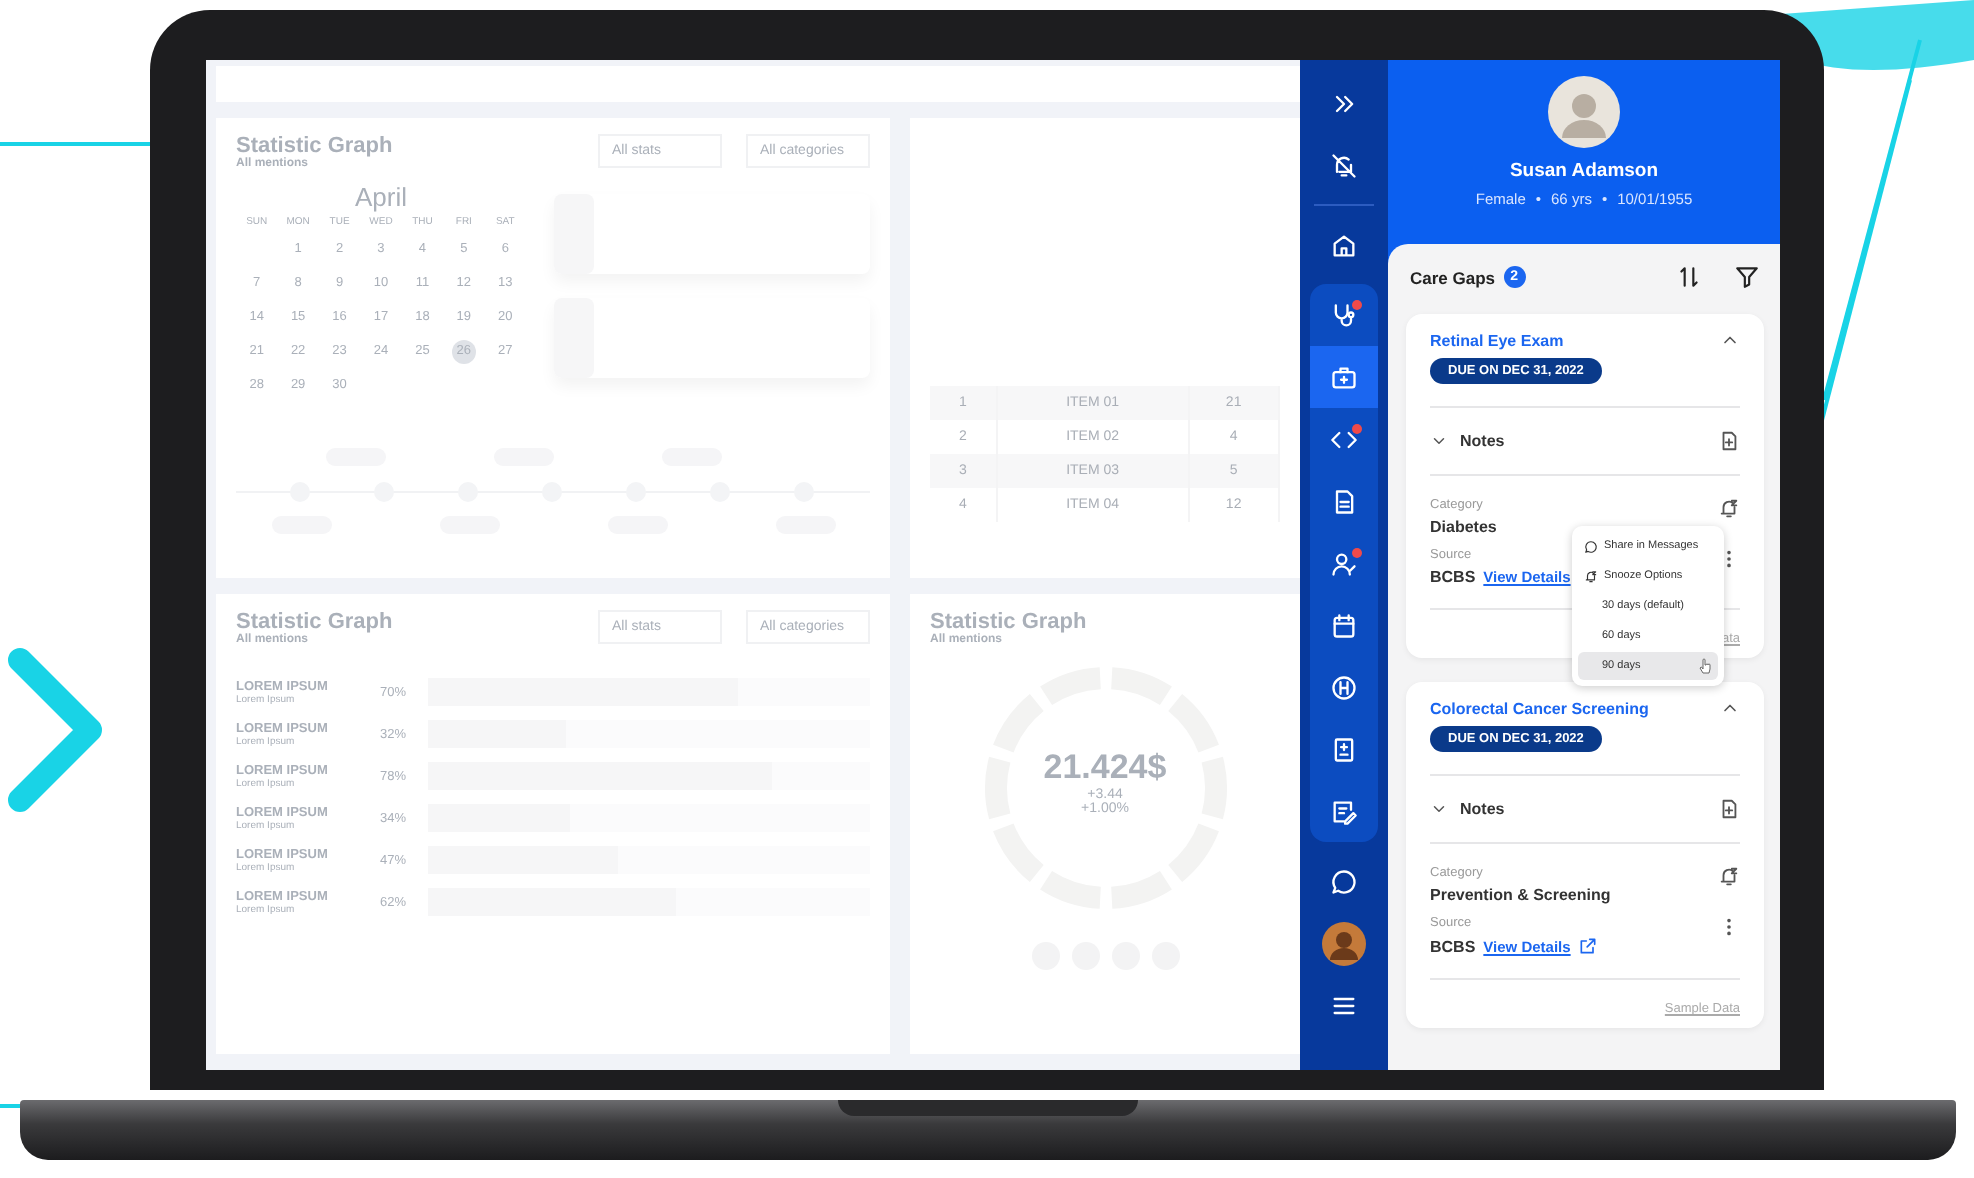 Image resolution: width=1974 pixels, height=1178 pixels. What do you see at coordinates (1344, 315) in the screenshot?
I see `stethoscope-icon` at bounding box center [1344, 315].